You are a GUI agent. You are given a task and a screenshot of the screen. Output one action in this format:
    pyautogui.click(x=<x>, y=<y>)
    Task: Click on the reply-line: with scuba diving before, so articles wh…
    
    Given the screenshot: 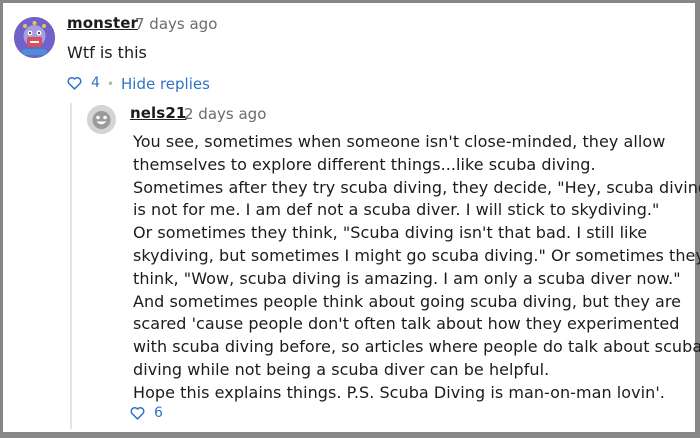 What is the action you would take?
    pyautogui.click(x=416, y=347)
    